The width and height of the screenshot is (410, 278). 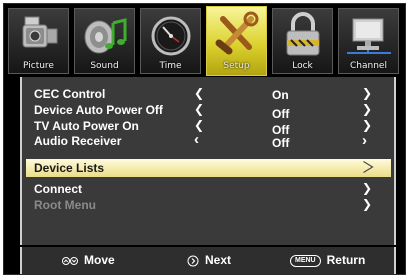 What do you see at coordinates (208, 168) in the screenshot?
I see `menu-row-device-lists: Device Lists` at bounding box center [208, 168].